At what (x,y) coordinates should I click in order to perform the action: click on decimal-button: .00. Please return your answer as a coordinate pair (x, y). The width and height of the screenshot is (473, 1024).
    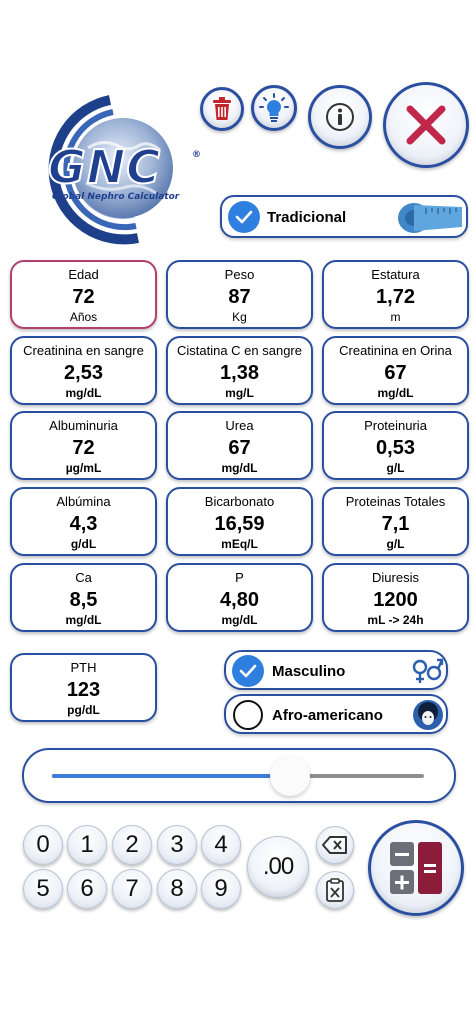
    Looking at the image, I should click on (278, 867).